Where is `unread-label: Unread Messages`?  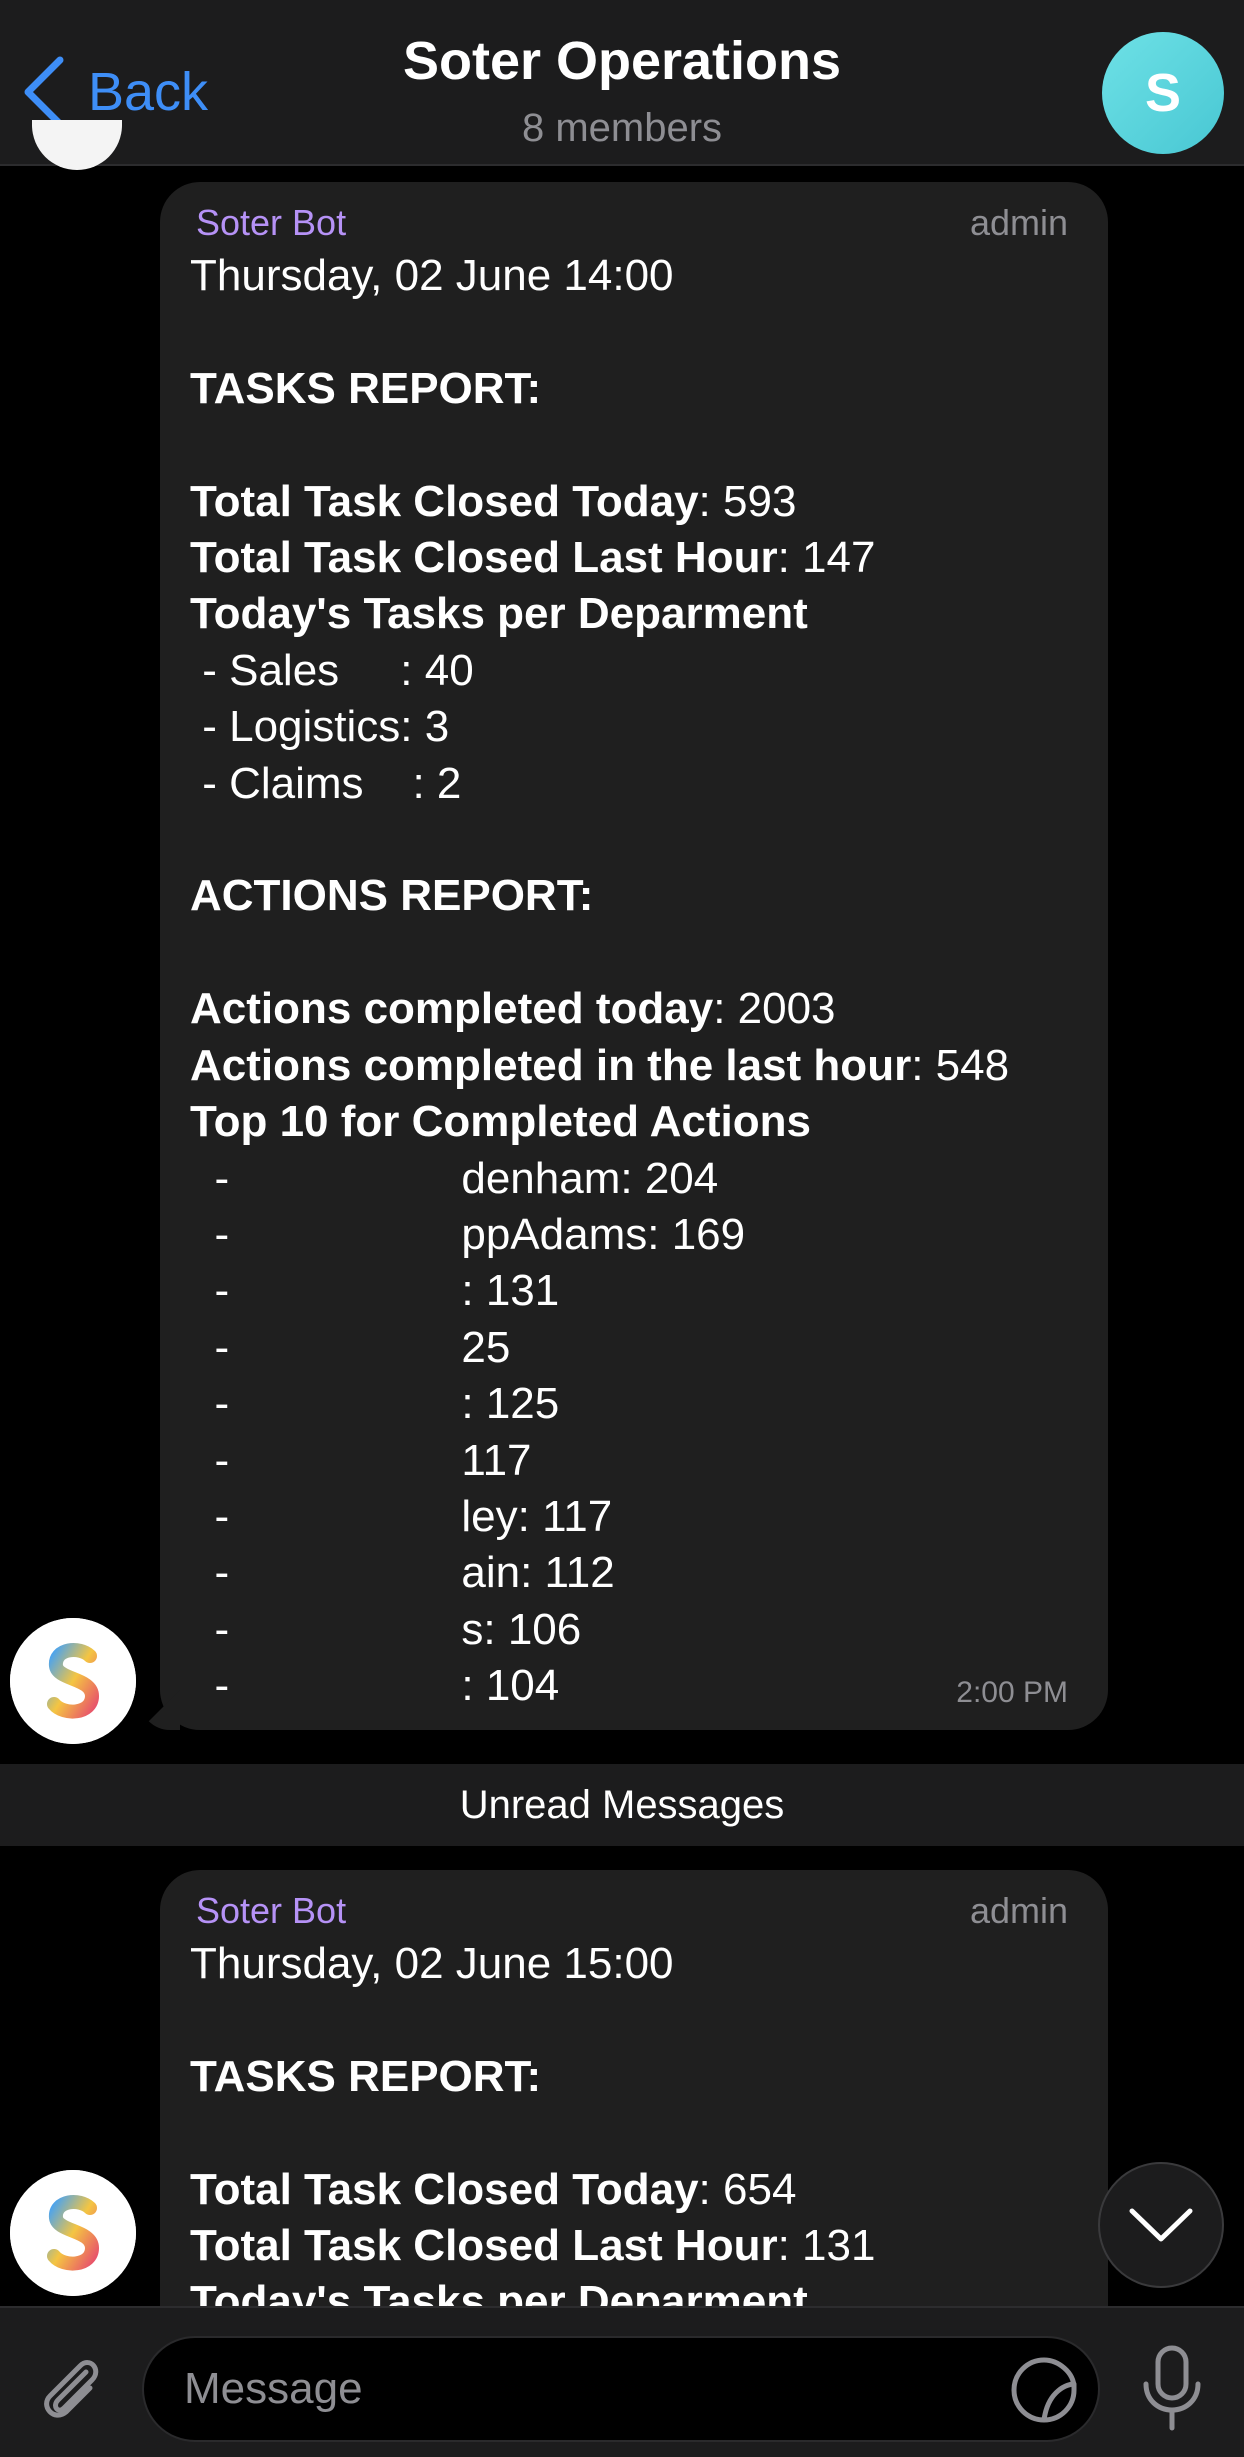
unread-label: Unread Messages is located at coordinates (622, 1804).